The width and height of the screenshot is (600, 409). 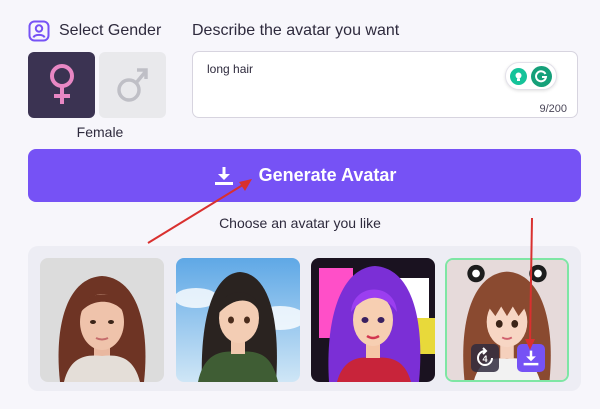 I want to click on description-title: Describe the avatar you want, so click(x=296, y=30).